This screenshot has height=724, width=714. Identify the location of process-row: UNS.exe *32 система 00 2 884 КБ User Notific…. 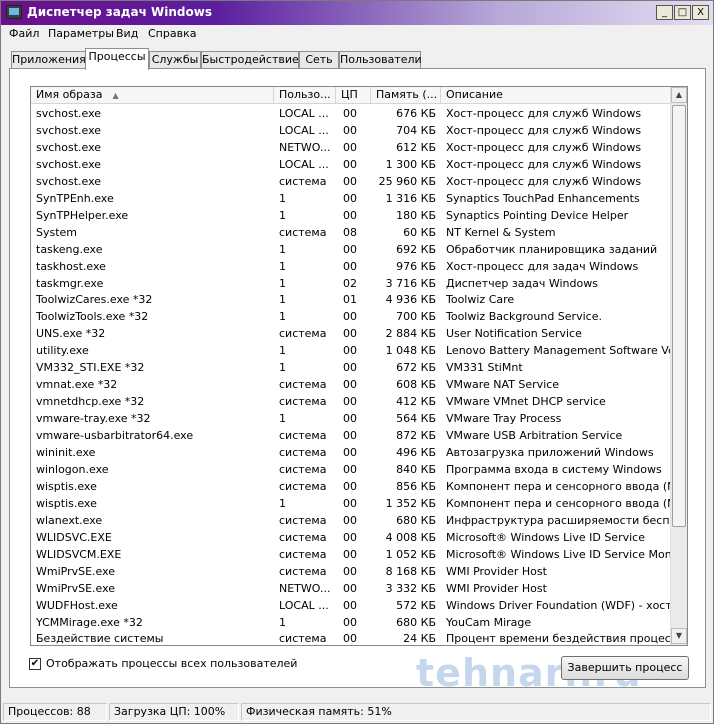
(351, 333).